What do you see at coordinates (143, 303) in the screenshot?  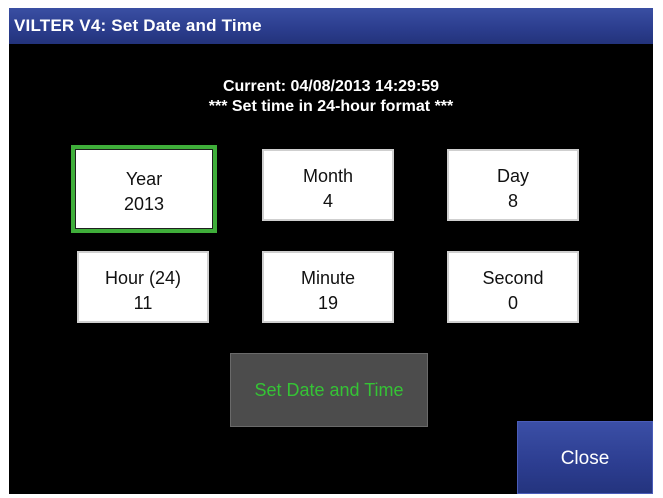 I see `hour-value: 11` at bounding box center [143, 303].